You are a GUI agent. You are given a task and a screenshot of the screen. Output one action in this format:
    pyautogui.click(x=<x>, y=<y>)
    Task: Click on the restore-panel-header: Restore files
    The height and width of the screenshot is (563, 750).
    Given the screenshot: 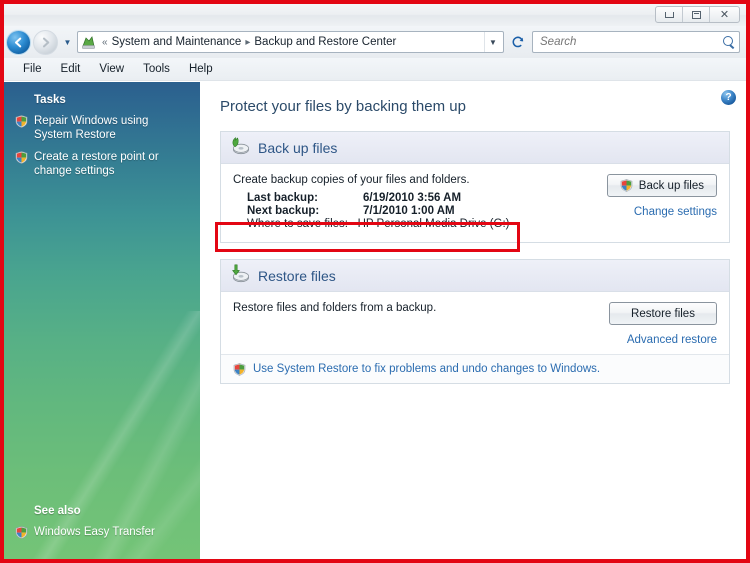 What is the action you would take?
    pyautogui.click(x=475, y=276)
    